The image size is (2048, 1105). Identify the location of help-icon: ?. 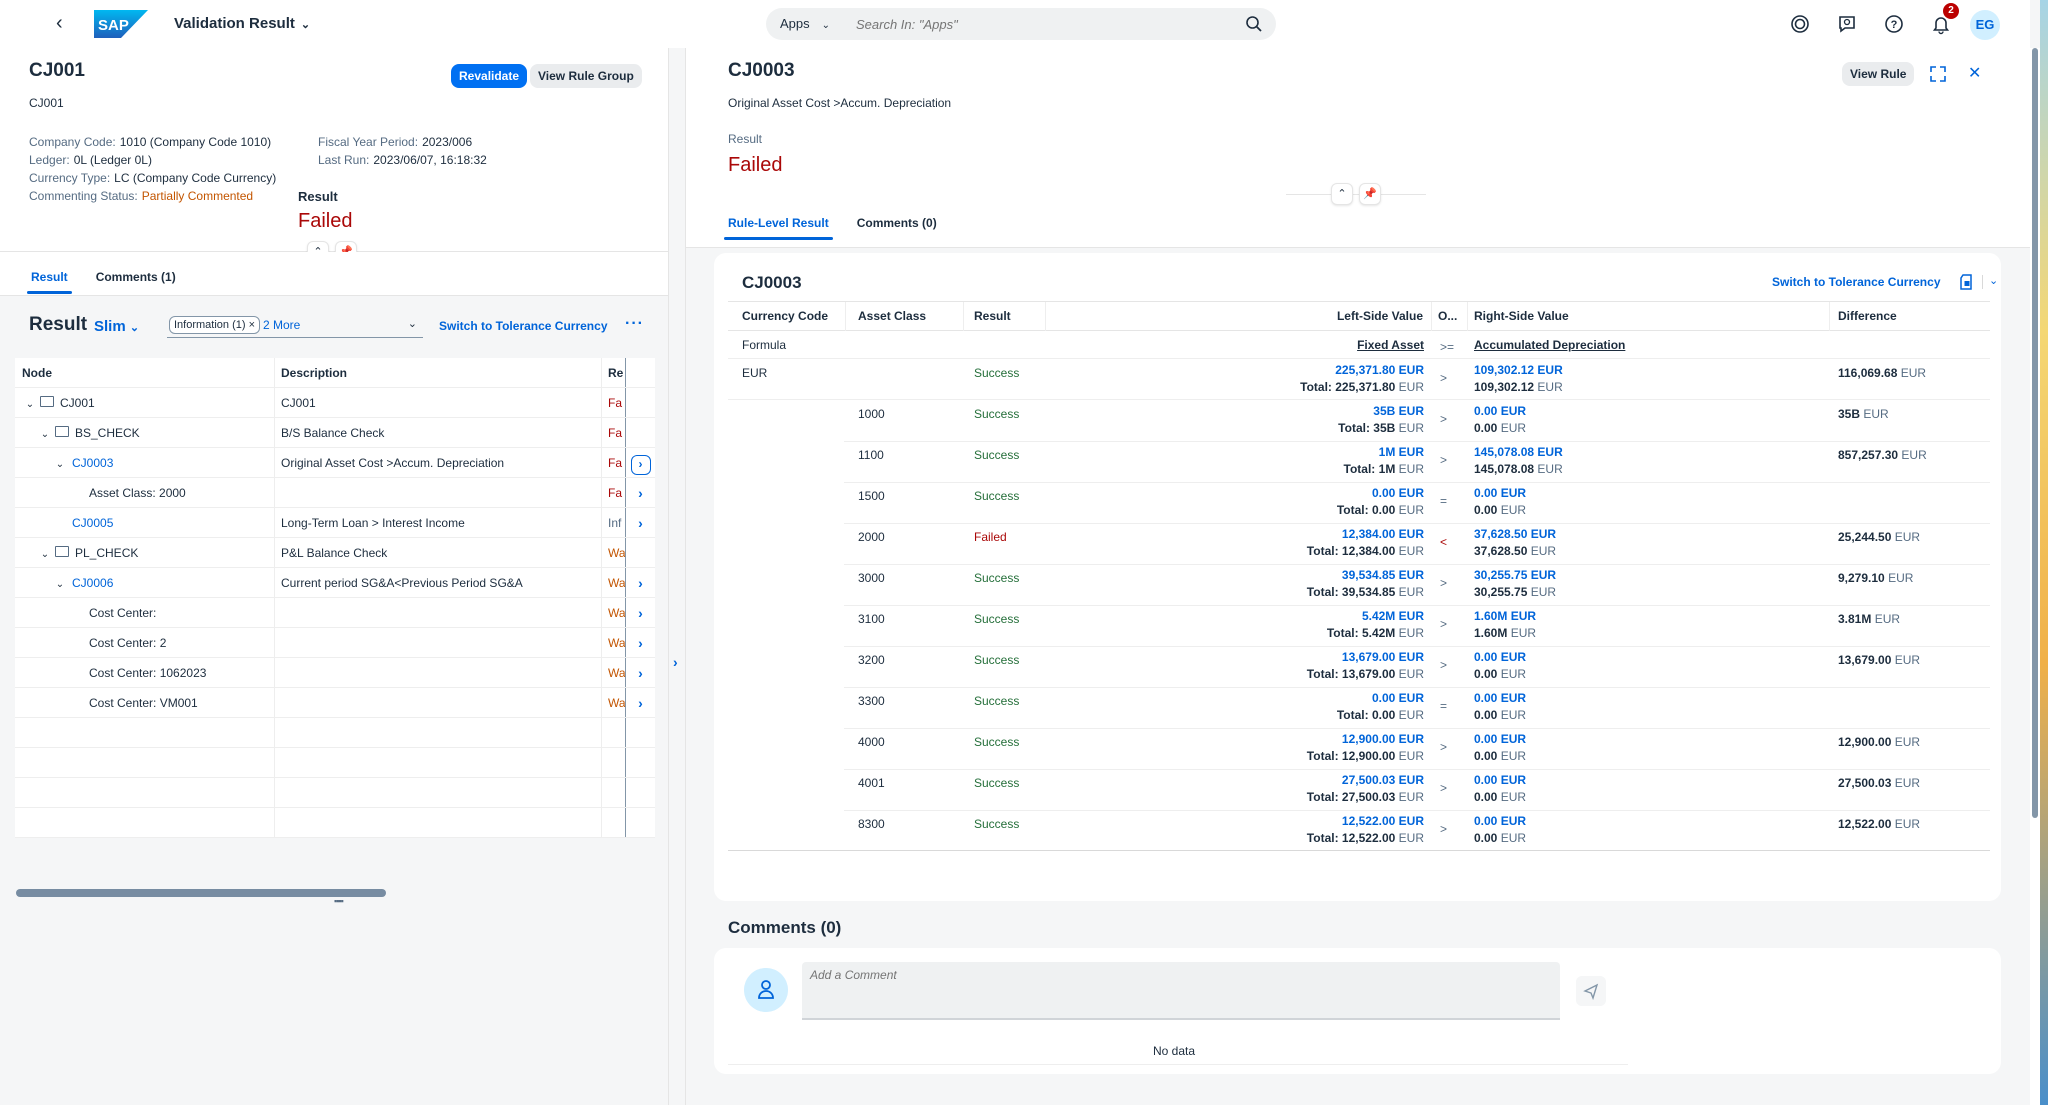
(1894, 24).